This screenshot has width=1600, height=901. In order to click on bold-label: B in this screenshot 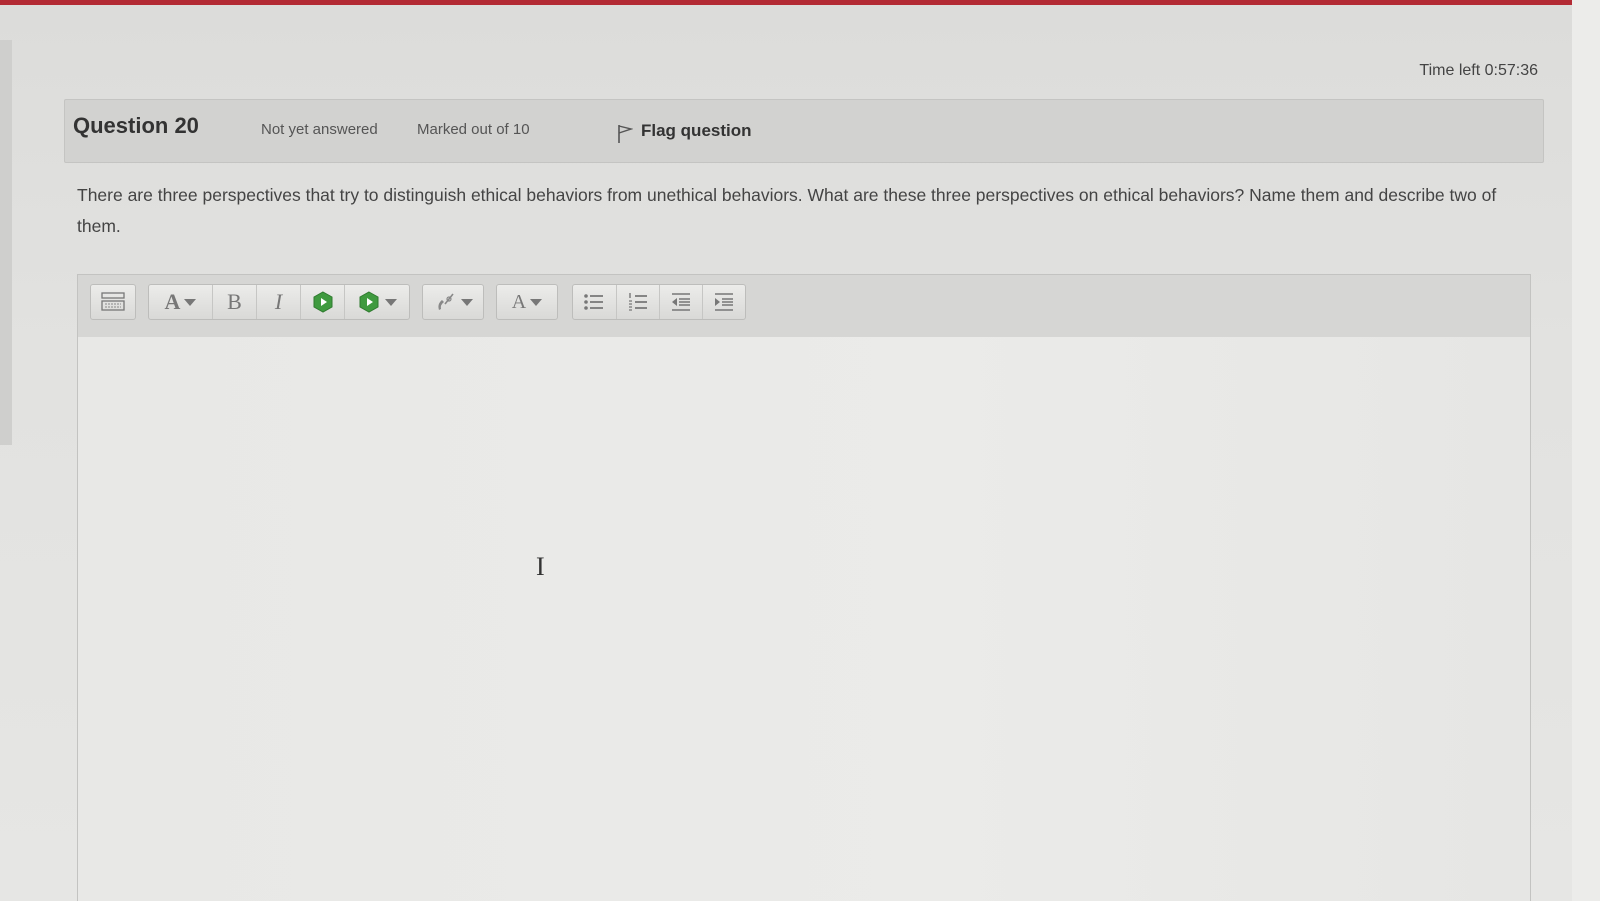, I will do `click(234, 301)`.